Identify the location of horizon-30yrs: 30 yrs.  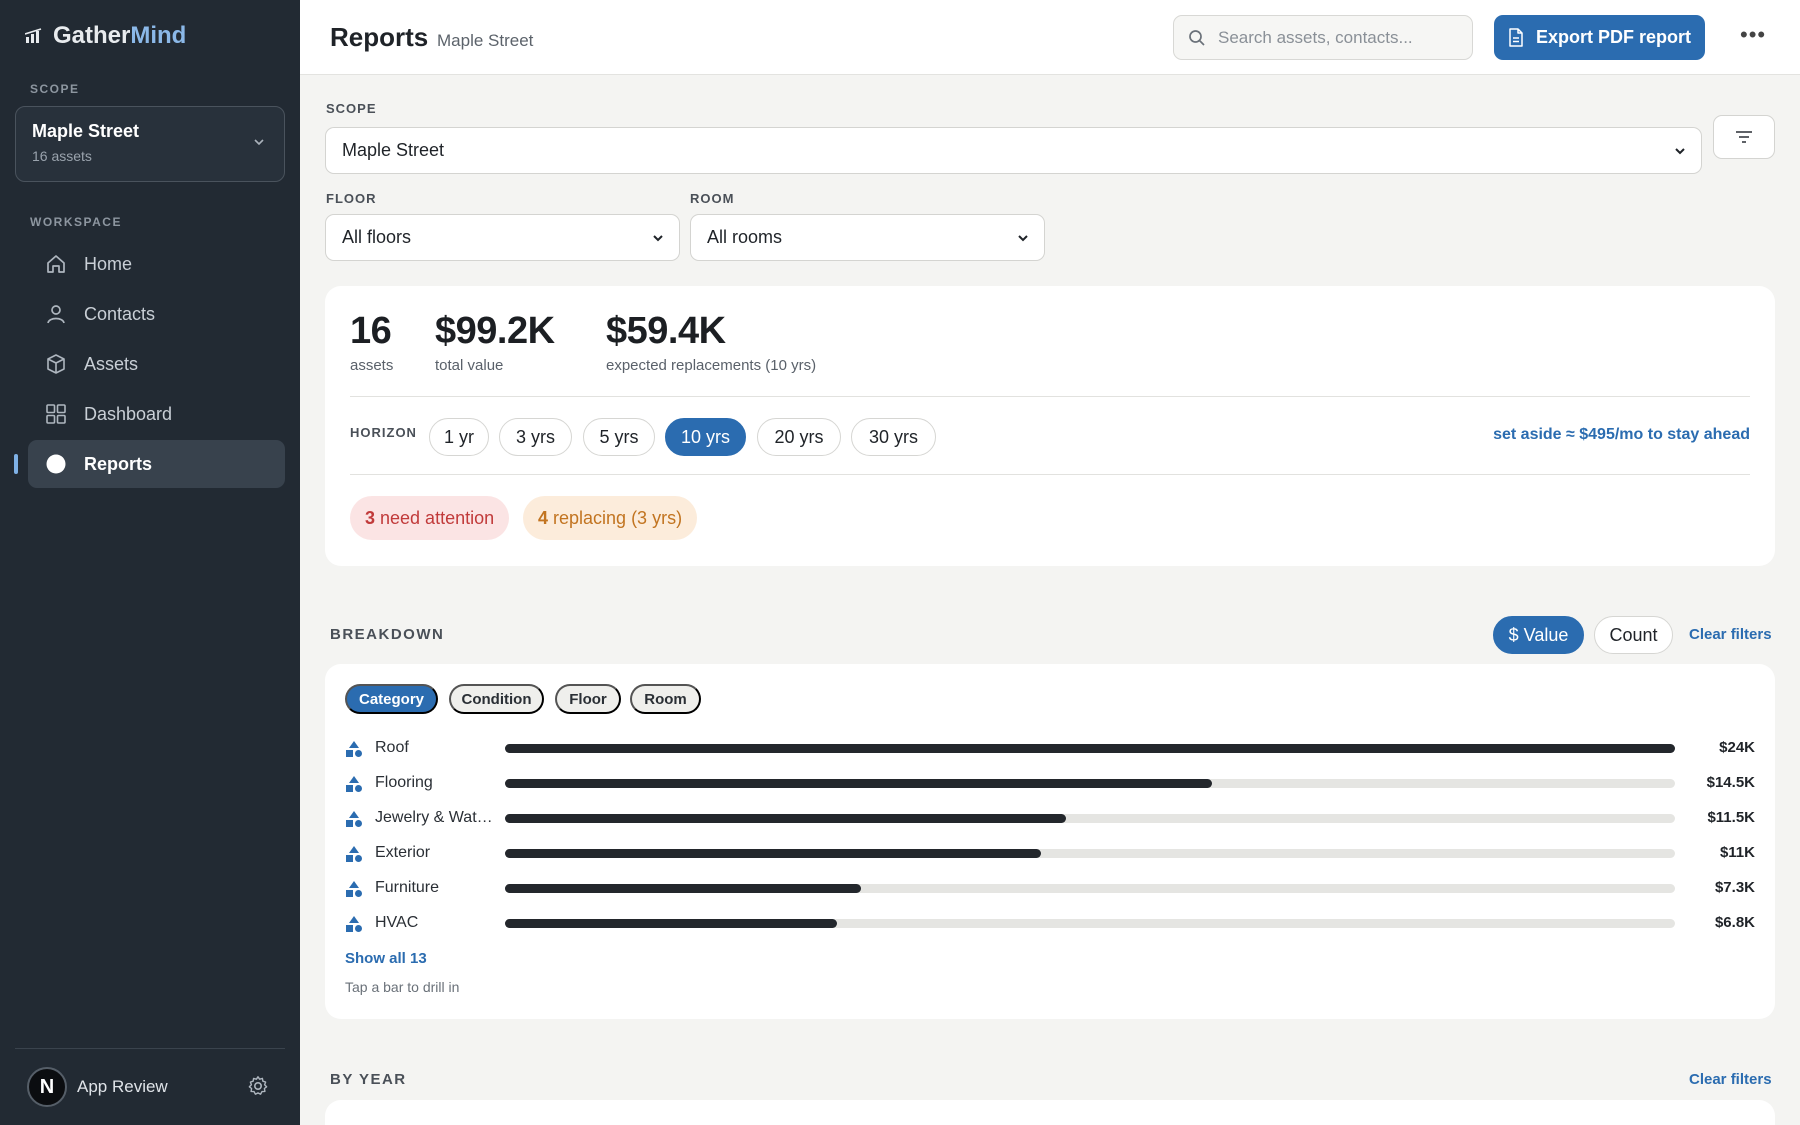
(893, 437).